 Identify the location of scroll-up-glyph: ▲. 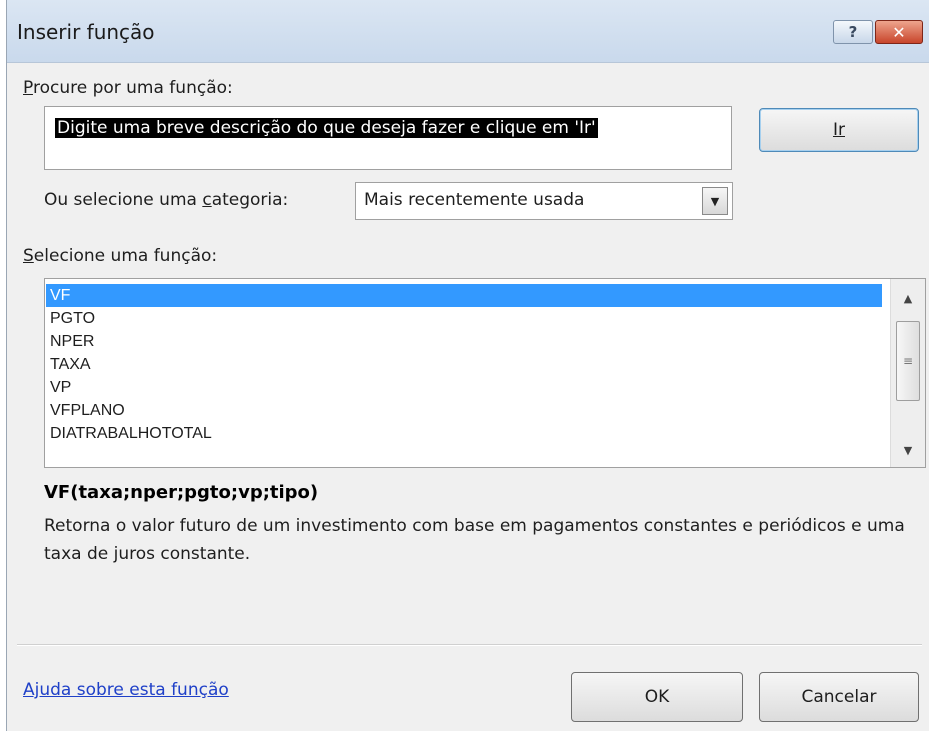
(908, 298).